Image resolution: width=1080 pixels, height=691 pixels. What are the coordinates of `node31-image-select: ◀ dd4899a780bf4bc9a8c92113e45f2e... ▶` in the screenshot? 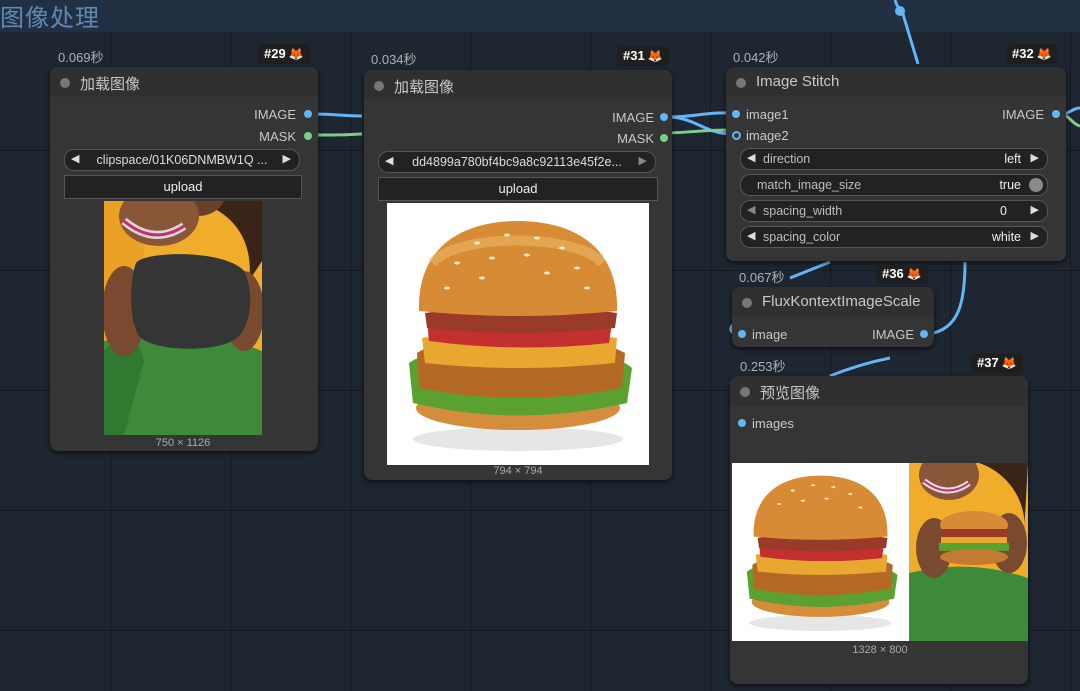 It's located at (517, 162).